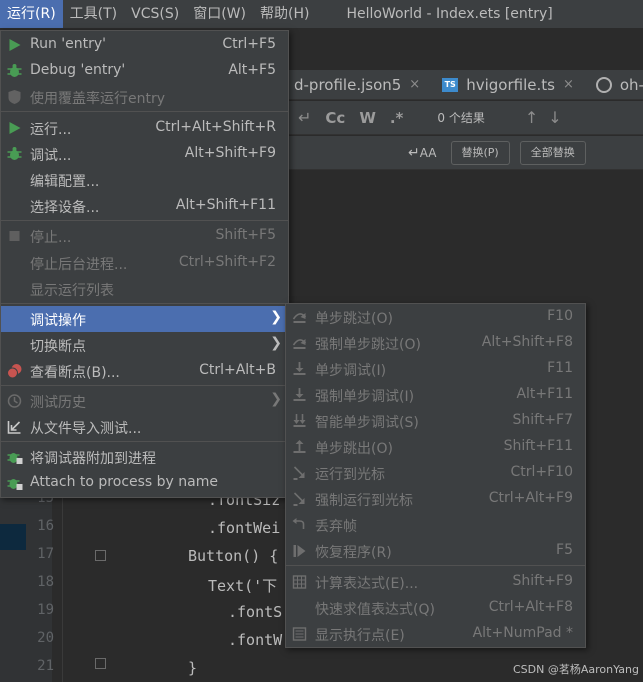 Image resolution: width=643 pixels, height=682 pixels. I want to click on menu-item-shortcut: Ctrl+Shift+F2, so click(227, 262).